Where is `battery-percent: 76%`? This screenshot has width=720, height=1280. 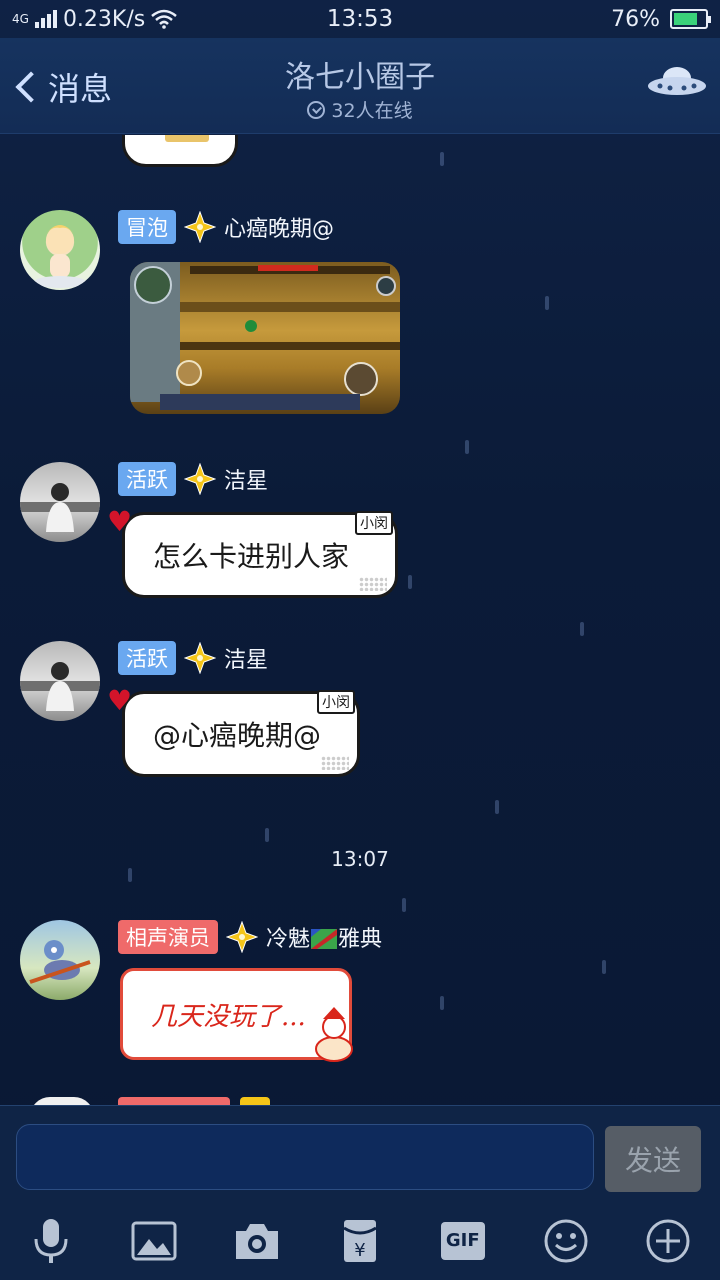 battery-percent: 76% is located at coordinates (635, 19).